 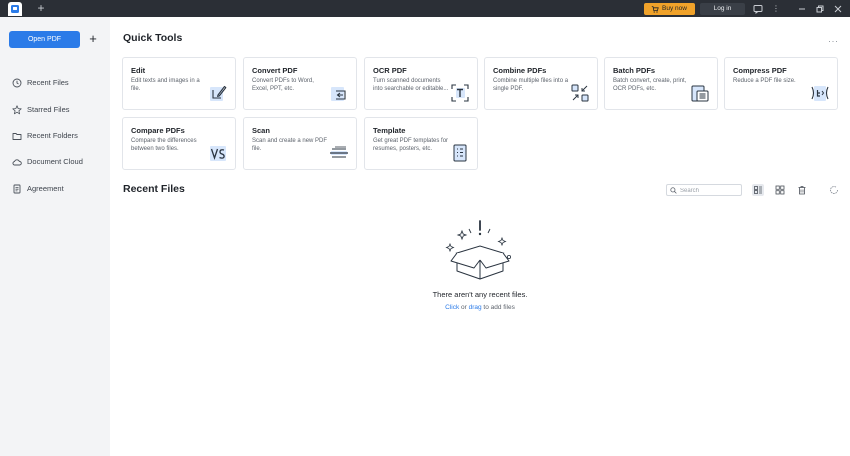 I want to click on refresh-button, so click(x=834, y=190).